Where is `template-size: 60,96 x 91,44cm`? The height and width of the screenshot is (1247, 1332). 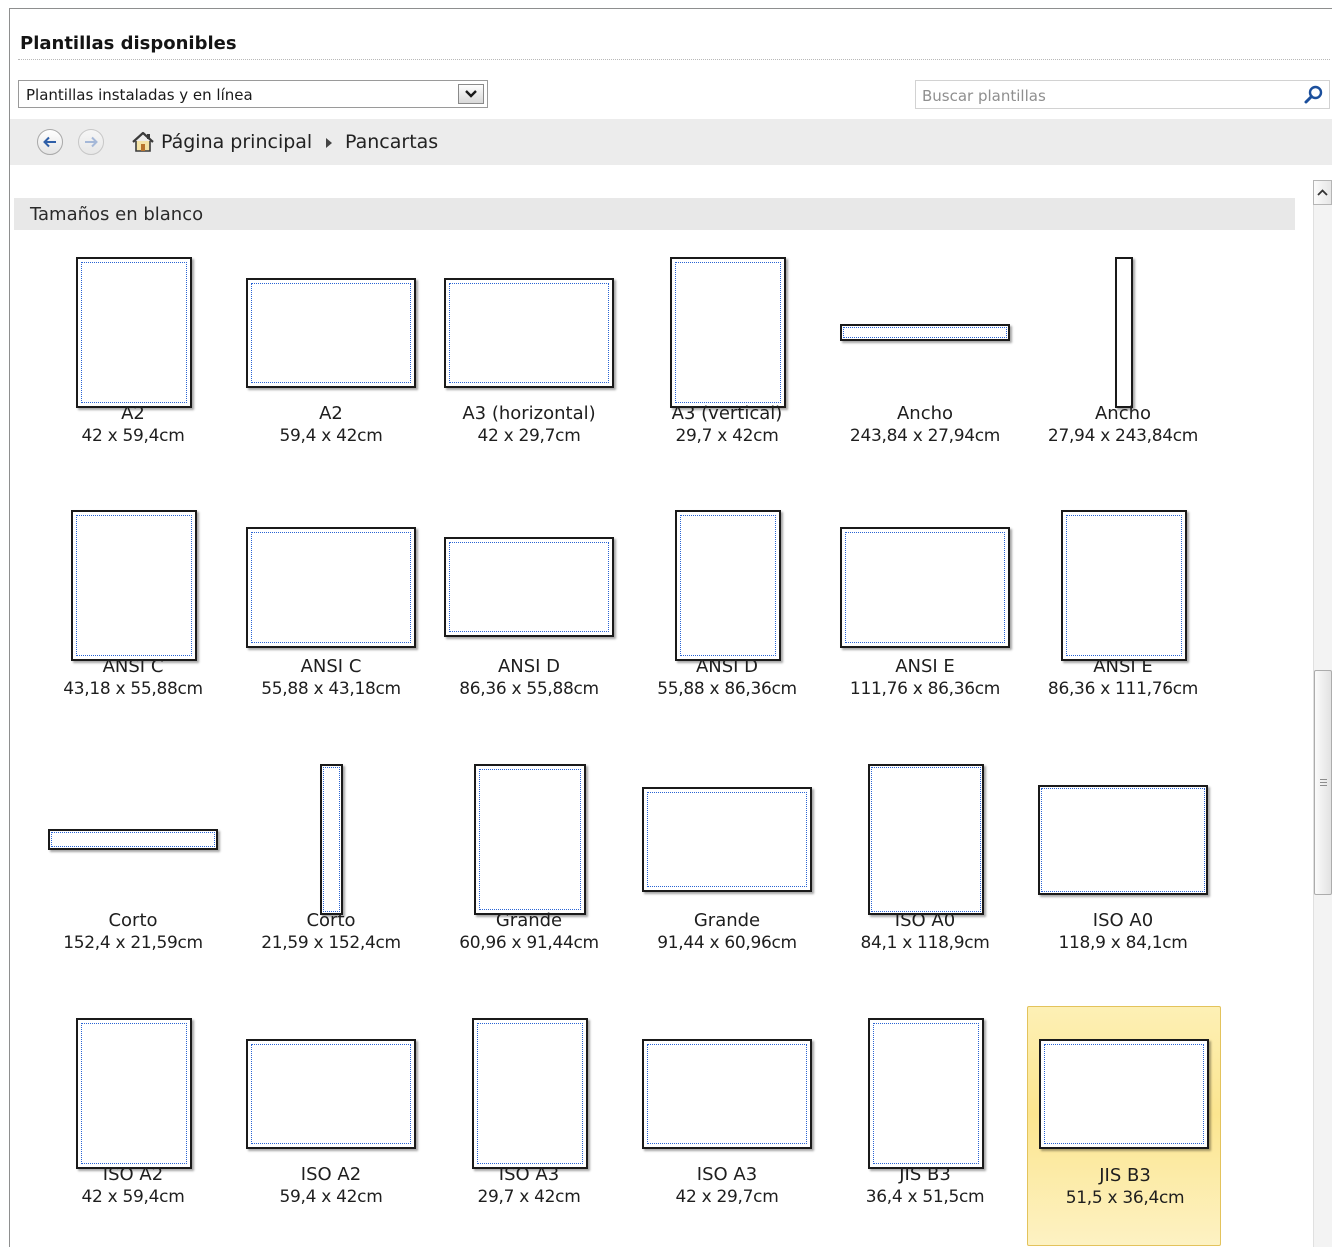
template-size: 60,96 x 91,44cm is located at coordinates (529, 943).